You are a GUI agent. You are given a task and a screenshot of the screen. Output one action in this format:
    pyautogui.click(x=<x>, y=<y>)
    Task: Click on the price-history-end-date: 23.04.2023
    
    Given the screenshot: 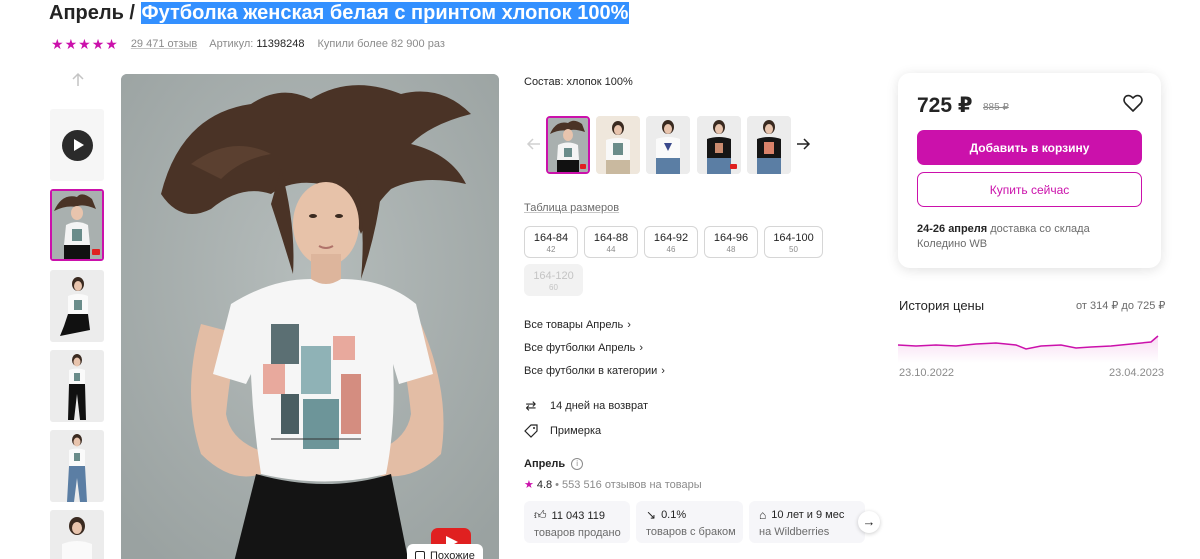 What is the action you would take?
    pyautogui.click(x=1137, y=373)
    